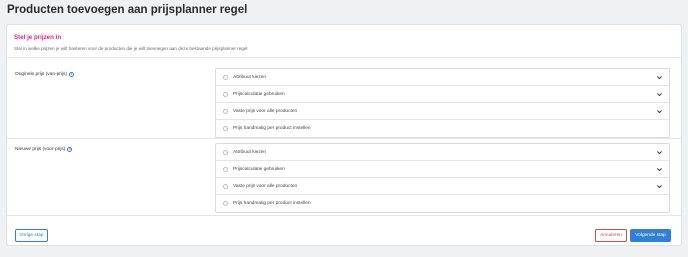  I want to click on cancel-button: Annuleren, so click(611, 235).